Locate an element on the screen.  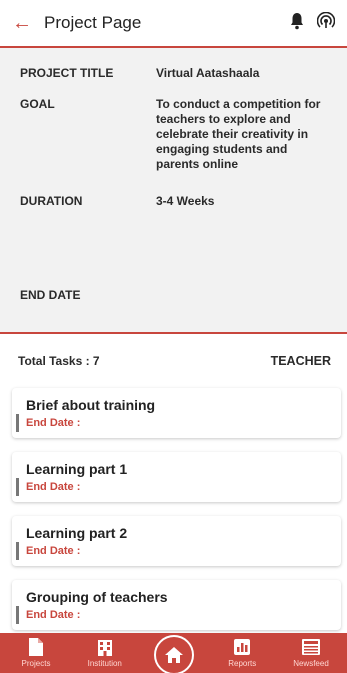
task-name: Brief about training is located at coordinates (91, 405).